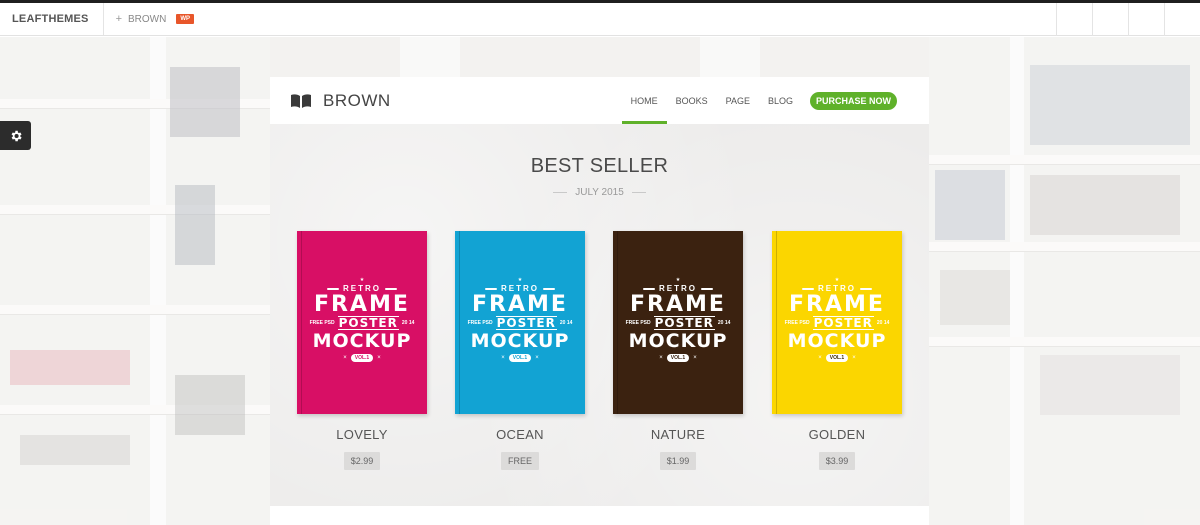  I want to click on gear-icon, so click(16, 135).